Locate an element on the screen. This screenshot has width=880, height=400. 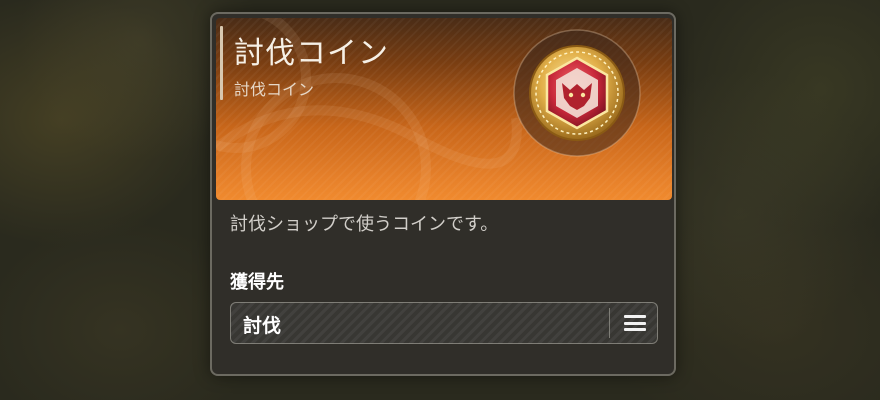
title-accent-bar is located at coordinates (221, 63).